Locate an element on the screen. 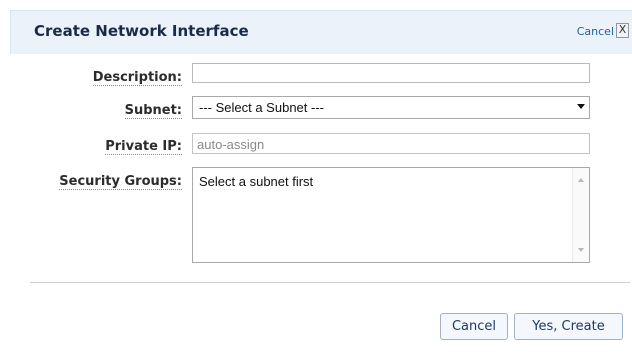 This screenshot has height=360, width=632. subnet-label: Subnet: is located at coordinates (153, 111).